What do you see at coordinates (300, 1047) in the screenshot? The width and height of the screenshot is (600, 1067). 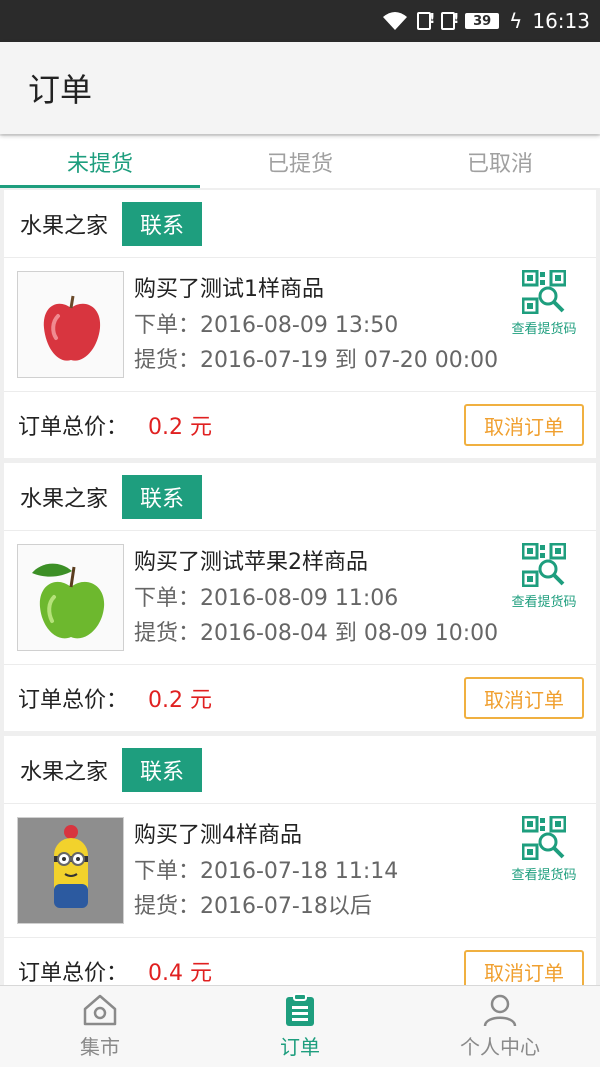 I see `nav-orders-label: 订单` at bounding box center [300, 1047].